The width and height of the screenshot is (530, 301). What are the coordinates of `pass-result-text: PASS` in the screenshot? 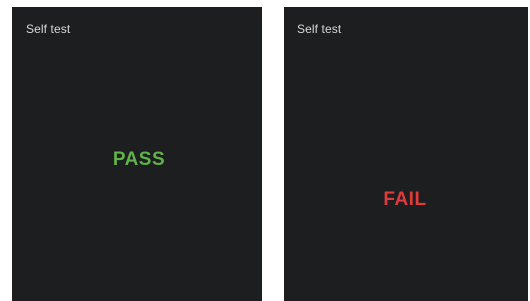 It's located at (139, 159).